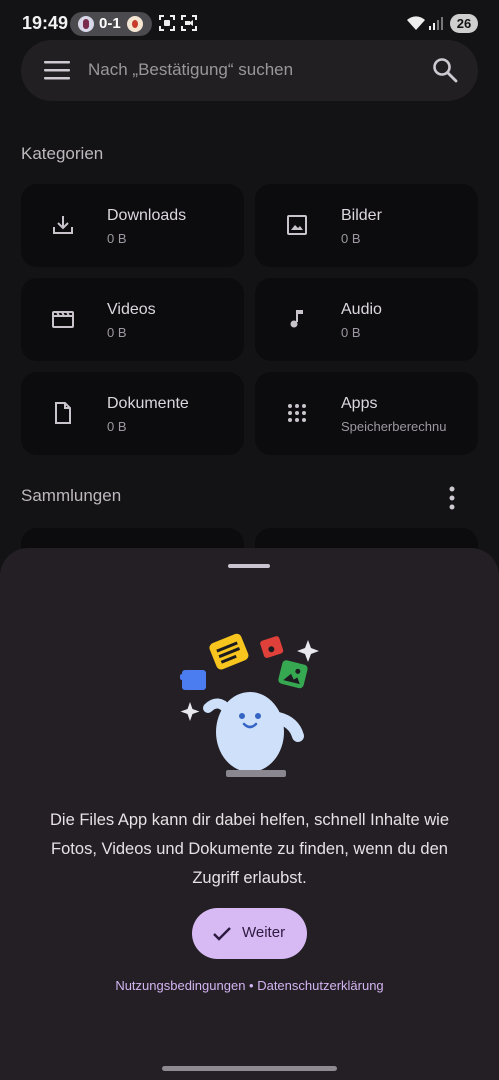  I want to click on search-input: Nach „Bestätigung“ suchen, so click(190, 70).